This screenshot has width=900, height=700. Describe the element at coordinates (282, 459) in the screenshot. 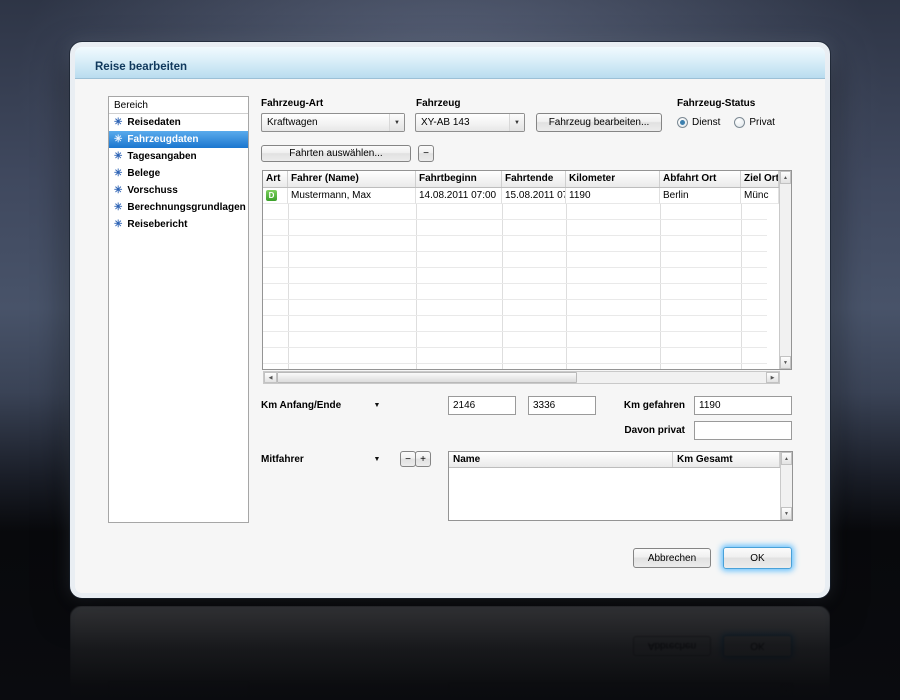

I see `mitfahrer-label: Mitfahrer` at that location.